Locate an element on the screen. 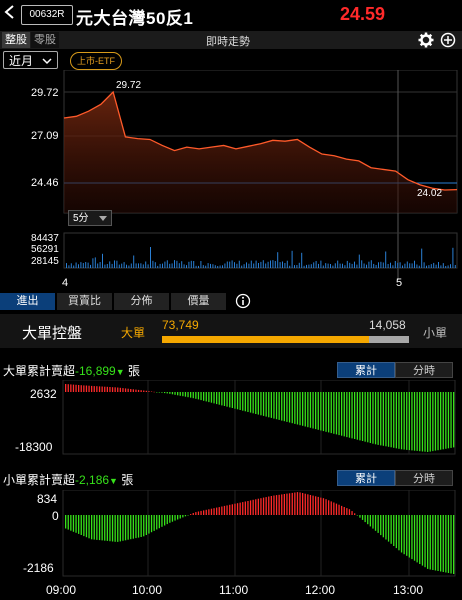 This screenshot has width=462, height=600. stock-code-box: 00632R is located at coordinates (47, 15).